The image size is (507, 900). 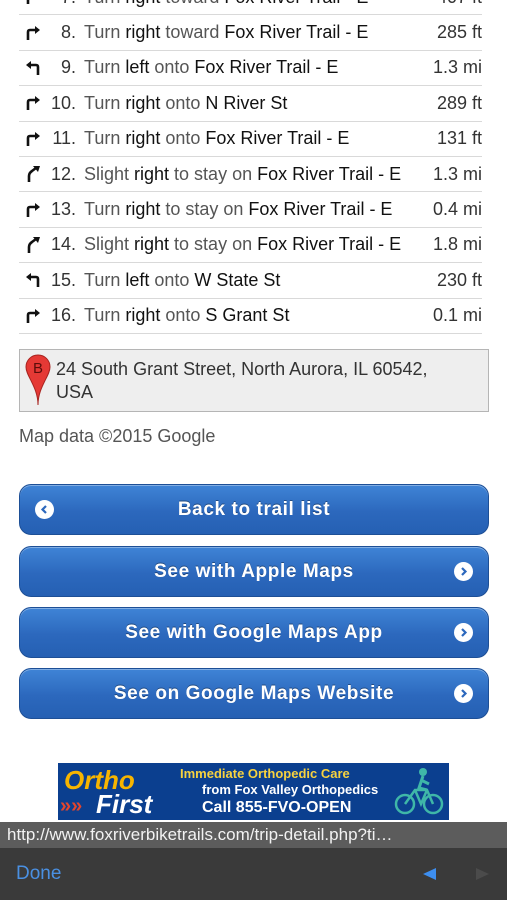 I want to click on instruction-part: S Grant St, so click(x=247, y=315).